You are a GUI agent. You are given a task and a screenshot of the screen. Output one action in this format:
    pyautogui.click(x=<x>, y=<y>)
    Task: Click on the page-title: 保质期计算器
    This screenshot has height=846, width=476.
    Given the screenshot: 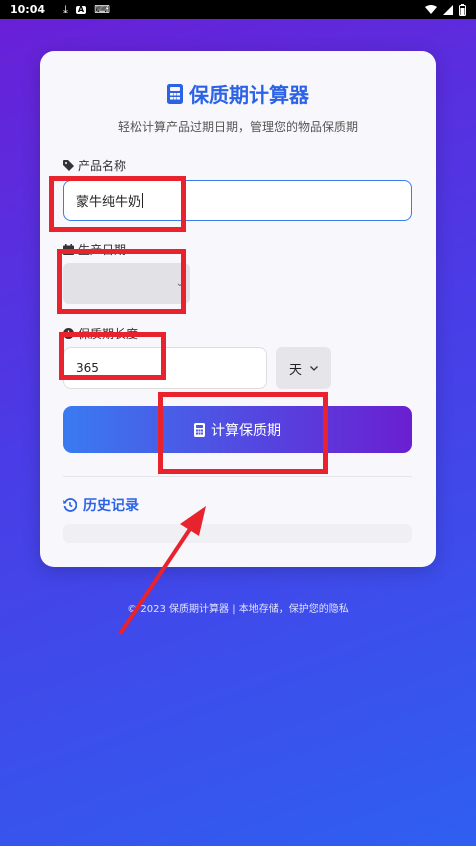 What is the action you would take?
    pyautogui.click(x=238, y=93)
    